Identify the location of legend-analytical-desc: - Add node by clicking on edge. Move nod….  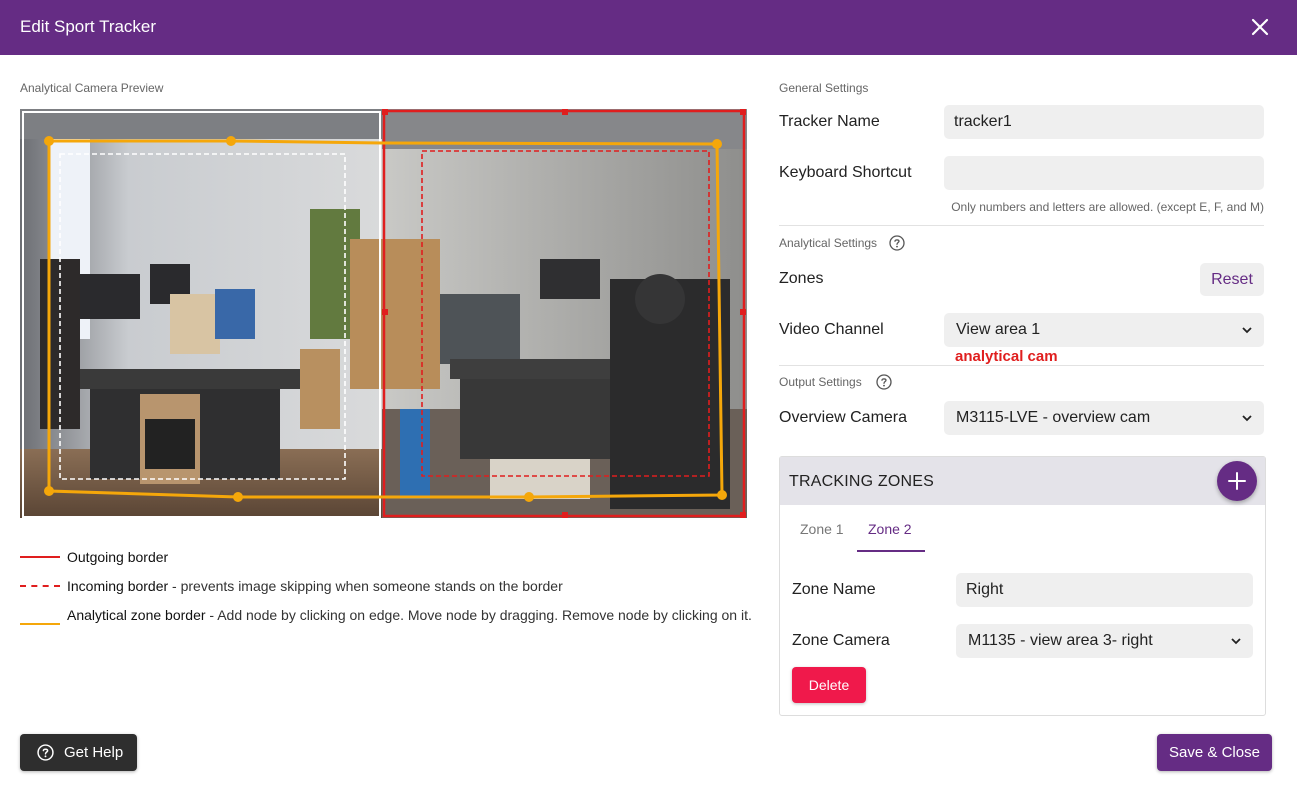
(478, 615).